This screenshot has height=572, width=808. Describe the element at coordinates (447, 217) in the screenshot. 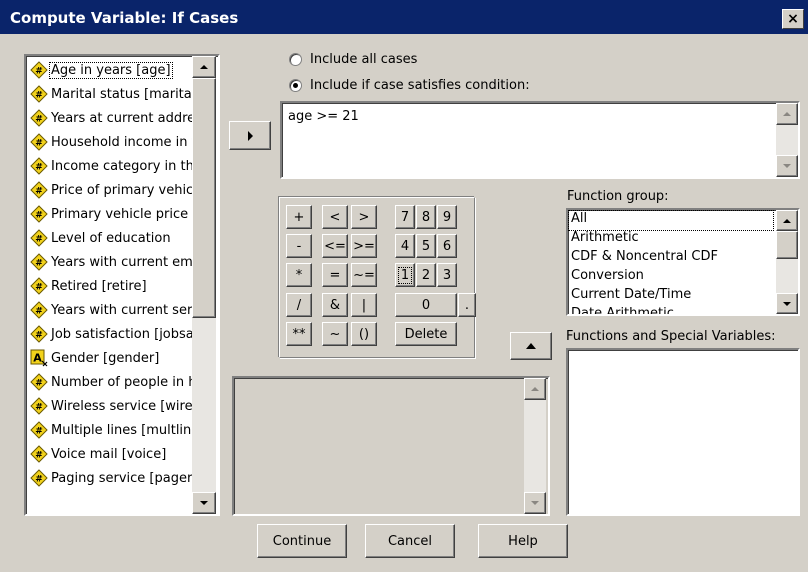

I see `keypad-key: 9` at that location.